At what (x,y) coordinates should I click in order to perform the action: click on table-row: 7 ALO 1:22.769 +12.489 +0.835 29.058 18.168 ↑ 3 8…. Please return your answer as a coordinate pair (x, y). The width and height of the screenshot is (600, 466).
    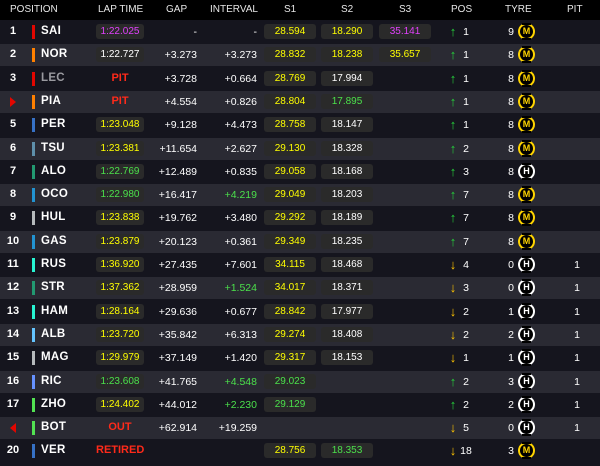
    Looking at the image, I should click on (300, 172).